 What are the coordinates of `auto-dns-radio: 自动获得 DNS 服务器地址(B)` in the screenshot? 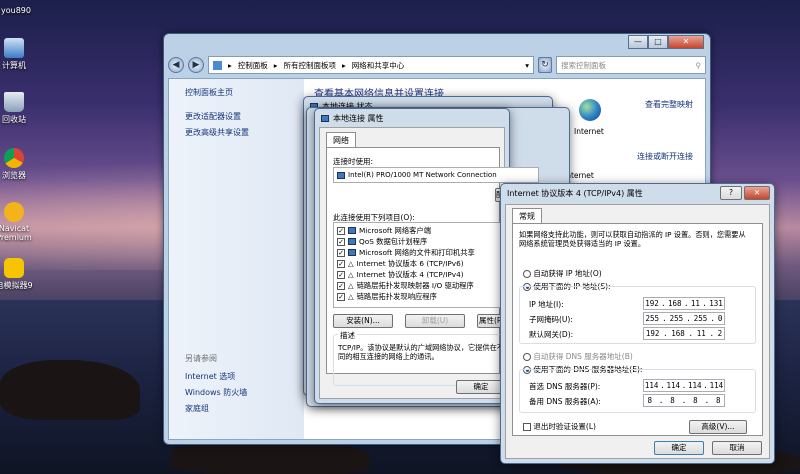 It's located at (578, 356).